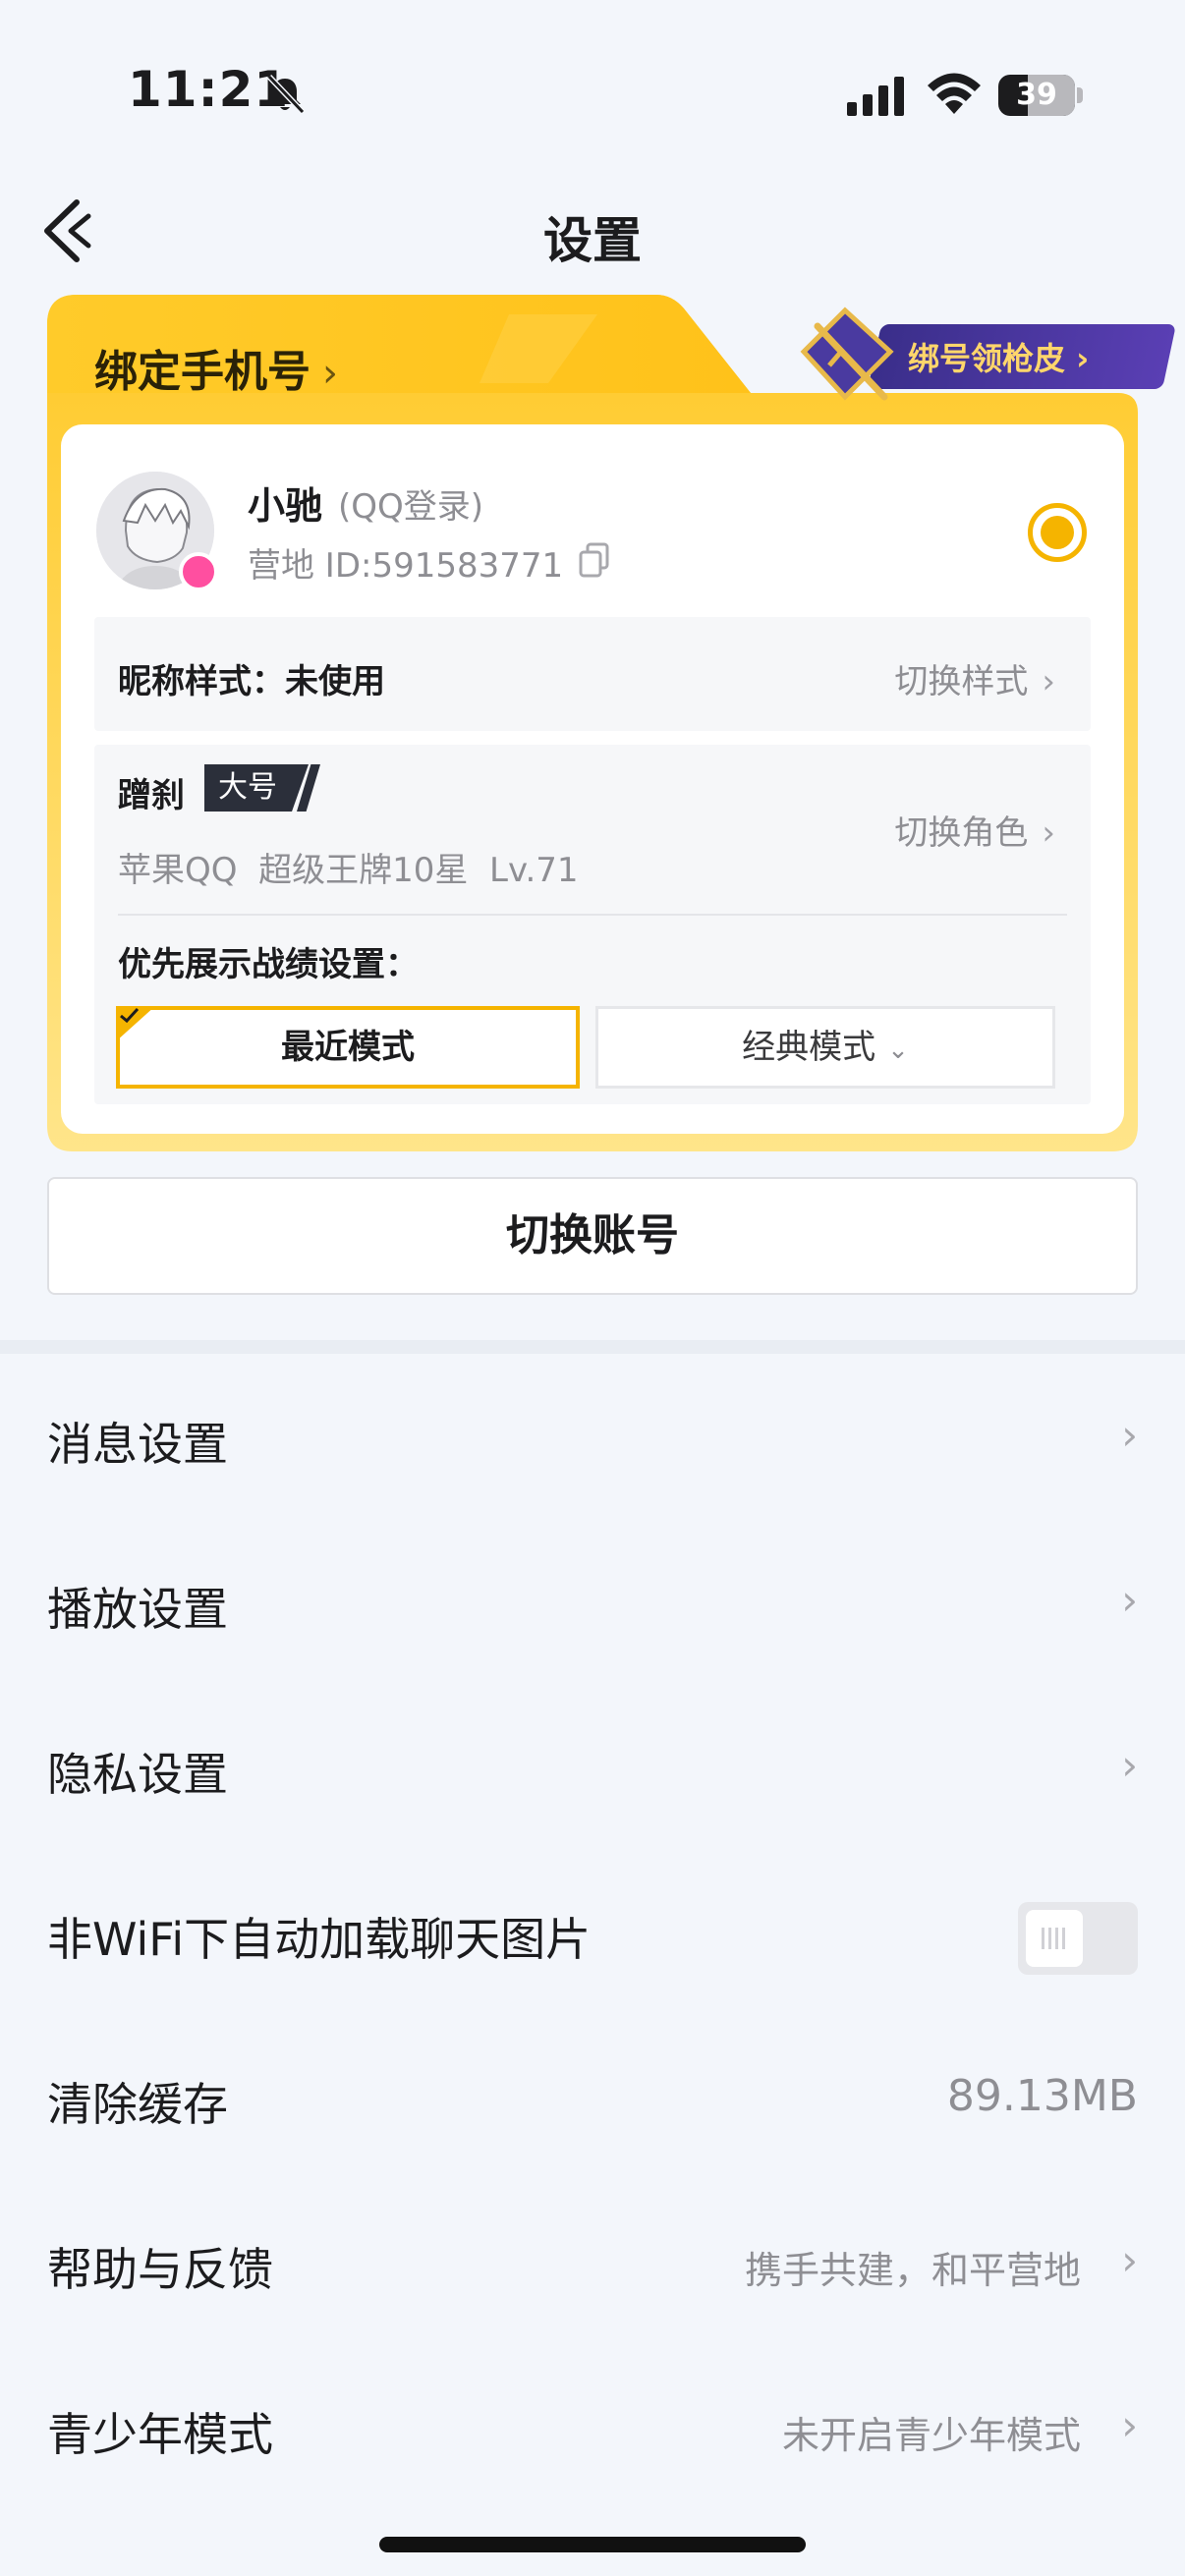 This screenshot has width=1185, height=2576. Describe the element at coordinates (847, 354) in the screenshot. I see `gun-skin-icon` at that location.